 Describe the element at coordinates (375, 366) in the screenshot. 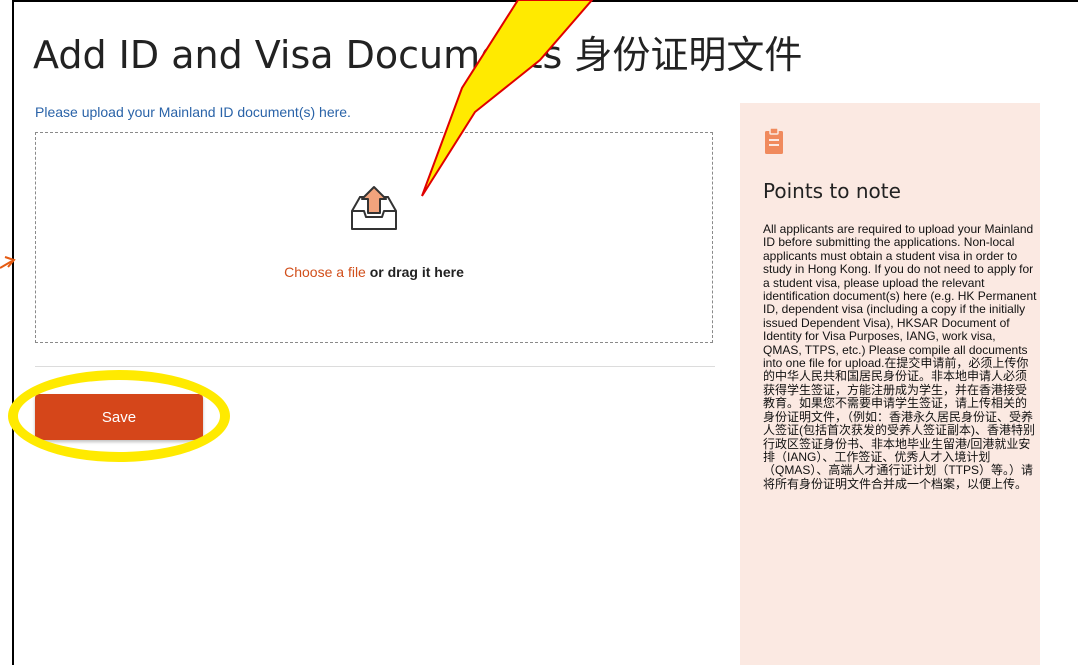

I see `divider` at that location.